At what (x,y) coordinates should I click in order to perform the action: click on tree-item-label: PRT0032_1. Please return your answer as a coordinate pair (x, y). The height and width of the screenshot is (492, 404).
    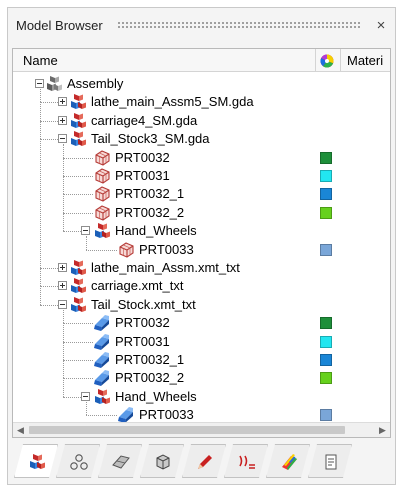
    Looking at the image, I should click on (150, 359).